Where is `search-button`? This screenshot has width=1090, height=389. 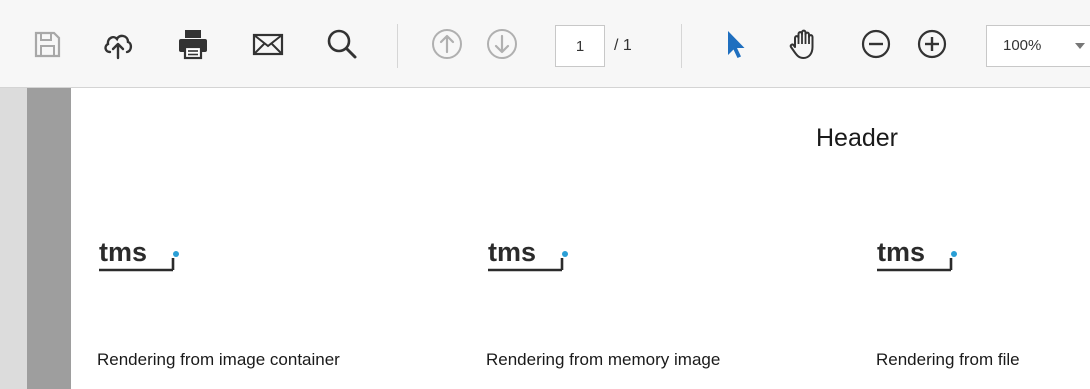
search-button is located at coordinates (342, 44).